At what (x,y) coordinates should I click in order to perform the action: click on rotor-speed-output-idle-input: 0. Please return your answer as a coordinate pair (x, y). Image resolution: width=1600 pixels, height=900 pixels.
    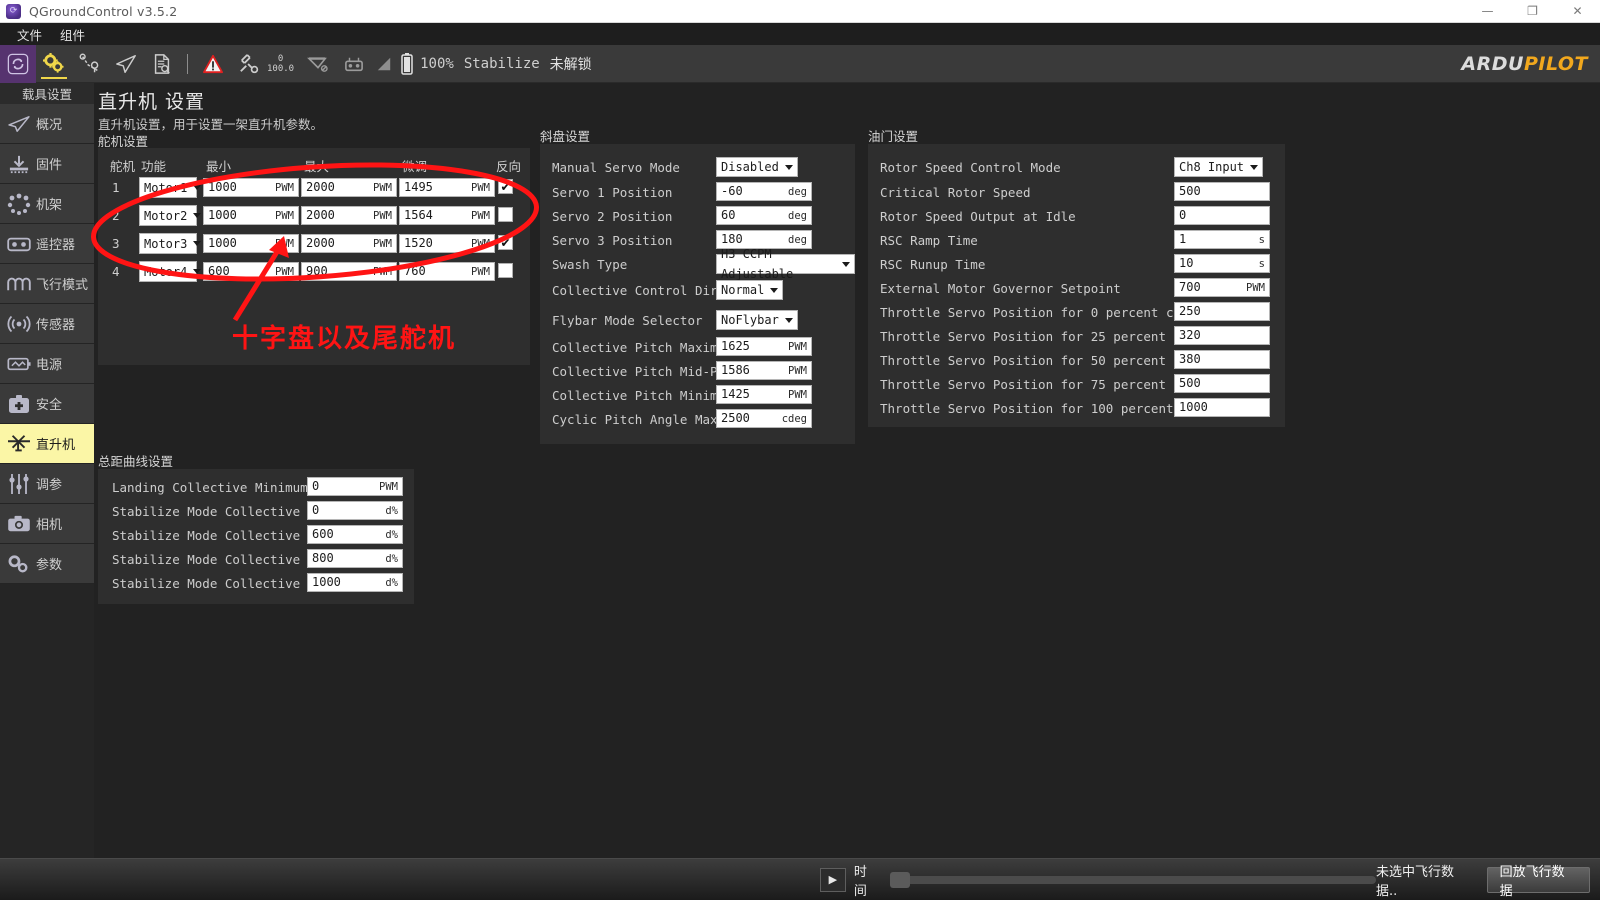
    Looking at the image, I should click on (1222, 215).